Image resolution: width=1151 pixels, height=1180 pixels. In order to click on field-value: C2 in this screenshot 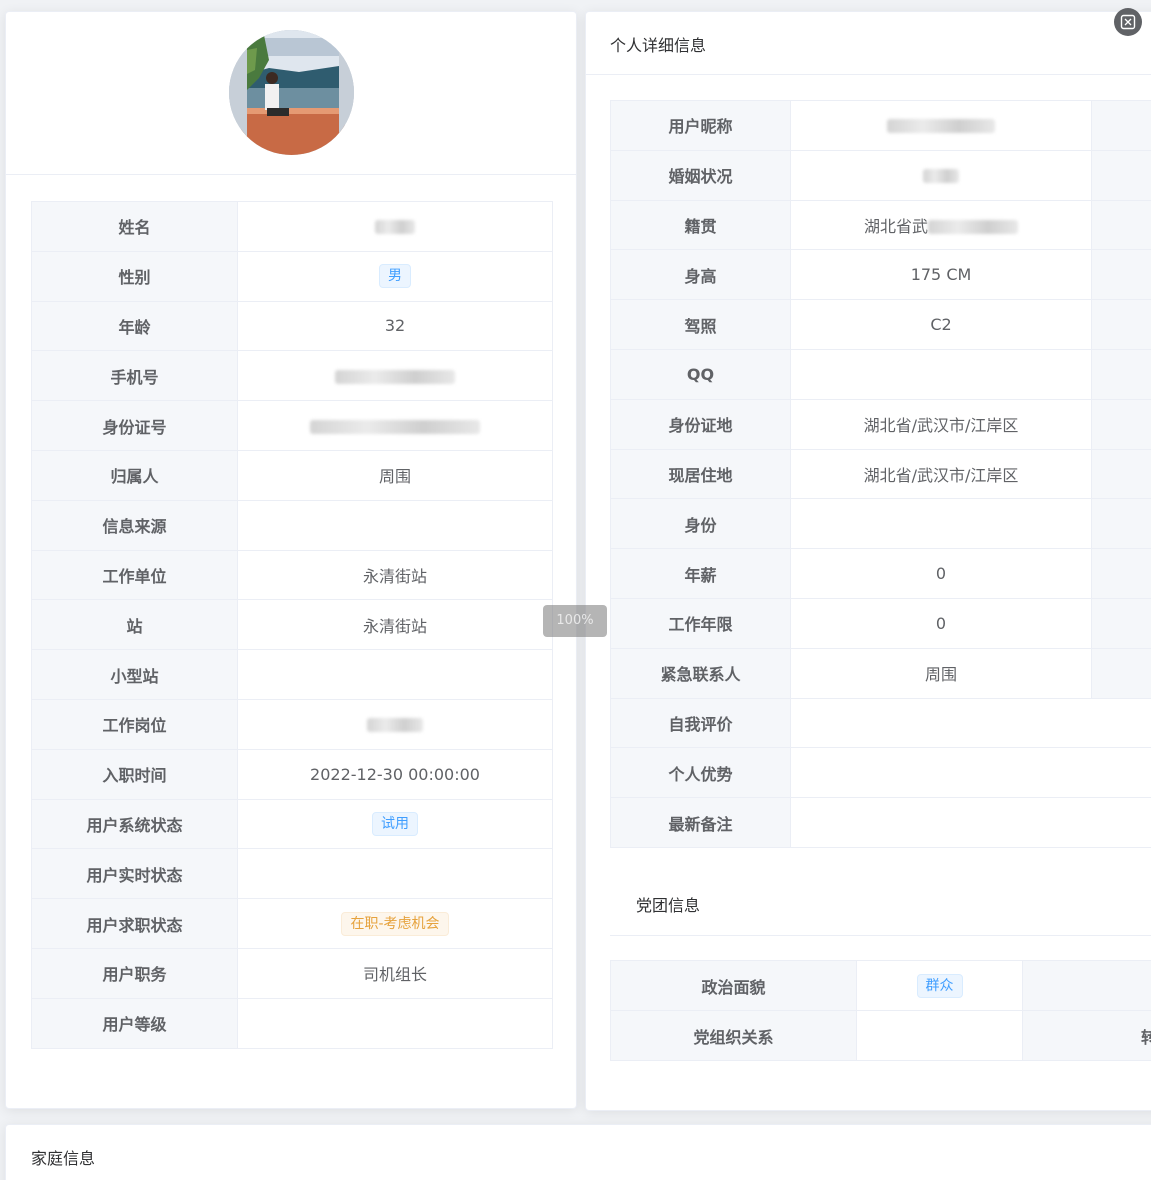, I will do `click(941, 325)`.